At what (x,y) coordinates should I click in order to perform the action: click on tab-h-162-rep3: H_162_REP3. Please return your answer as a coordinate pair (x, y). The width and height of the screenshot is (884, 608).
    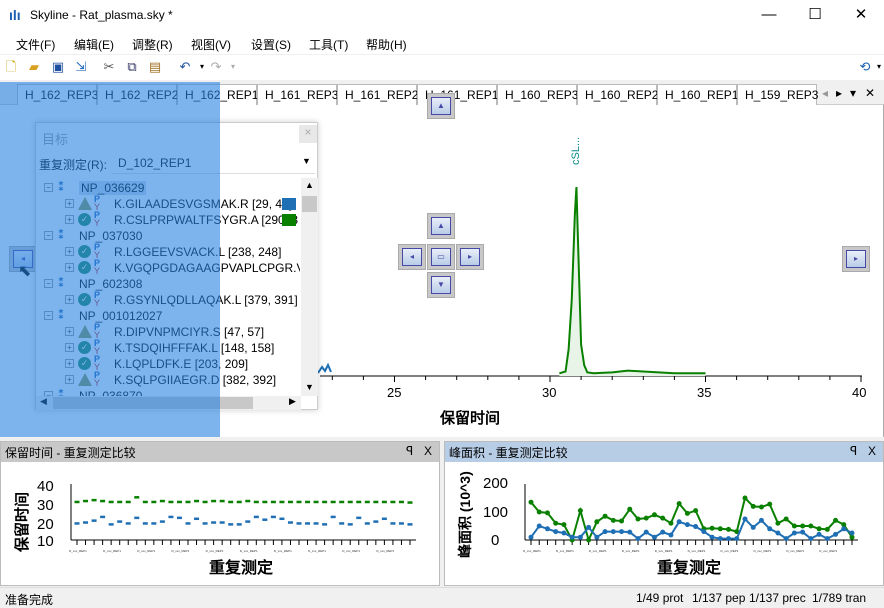
    Looking at the image, I should click on (57, 94).